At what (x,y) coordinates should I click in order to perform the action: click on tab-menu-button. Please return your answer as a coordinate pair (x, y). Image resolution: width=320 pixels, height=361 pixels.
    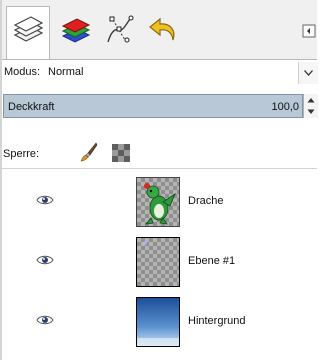
    Looking at the image, I should click on (310, 33).